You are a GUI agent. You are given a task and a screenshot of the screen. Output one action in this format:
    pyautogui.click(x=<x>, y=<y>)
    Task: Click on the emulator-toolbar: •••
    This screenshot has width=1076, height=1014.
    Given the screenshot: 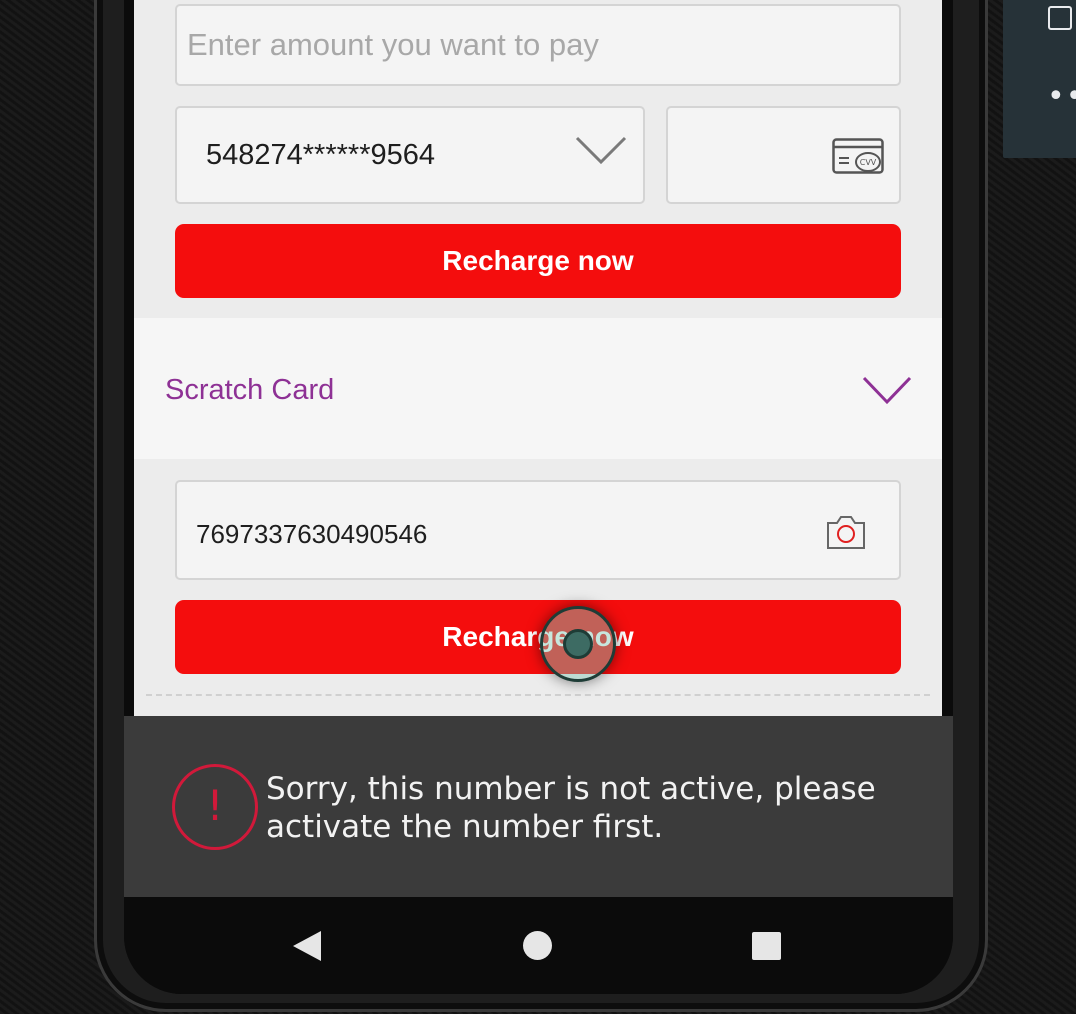 What is the action you would take?
    pyautogui.click(x=1039, y=79)
    